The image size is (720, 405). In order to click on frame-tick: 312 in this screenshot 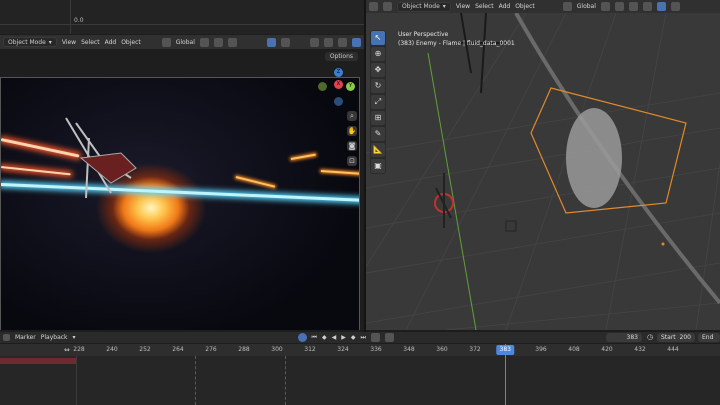, I will do `click(310, 349)`.